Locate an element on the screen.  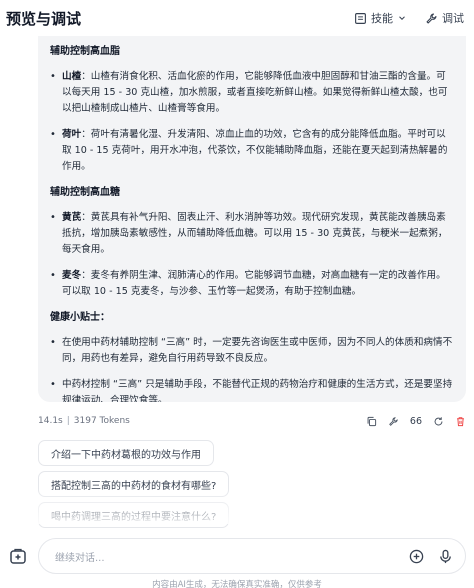
debug-label: 调试 is located at coordinates (453, 18).